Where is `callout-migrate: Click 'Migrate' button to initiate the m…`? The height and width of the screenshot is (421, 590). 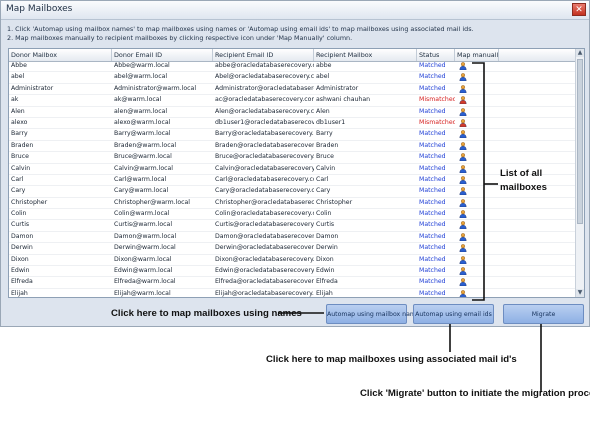
callout-migrate: Click 'Migrate' button to initiate the m… is located at coordinates (475, 393).